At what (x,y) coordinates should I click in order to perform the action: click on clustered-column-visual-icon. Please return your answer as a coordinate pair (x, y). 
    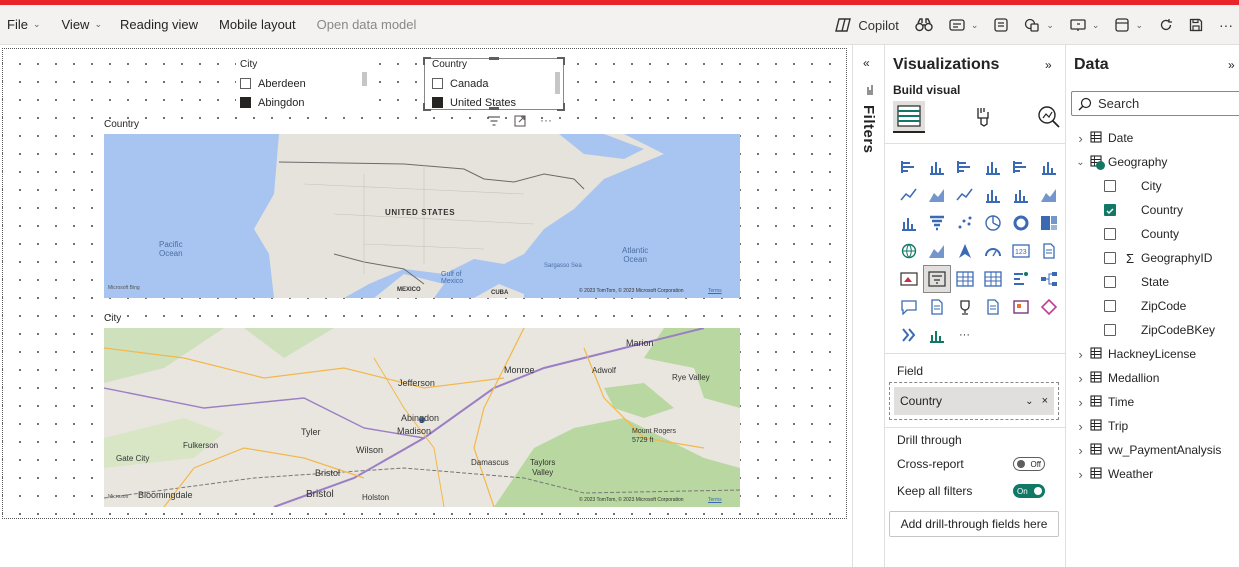
    Looking at the image, I should click on (993, 167).